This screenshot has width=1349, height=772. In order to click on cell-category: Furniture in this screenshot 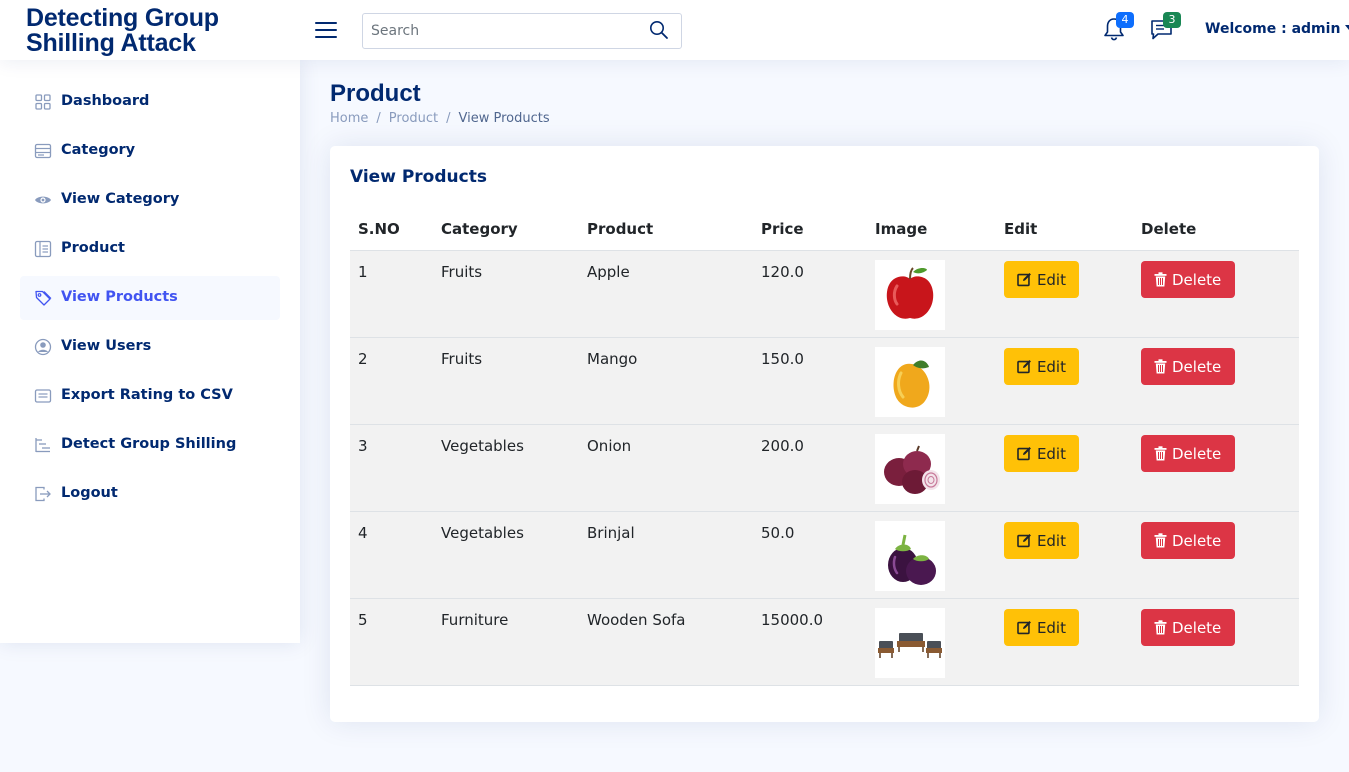, I will do `click(475, 620)`.